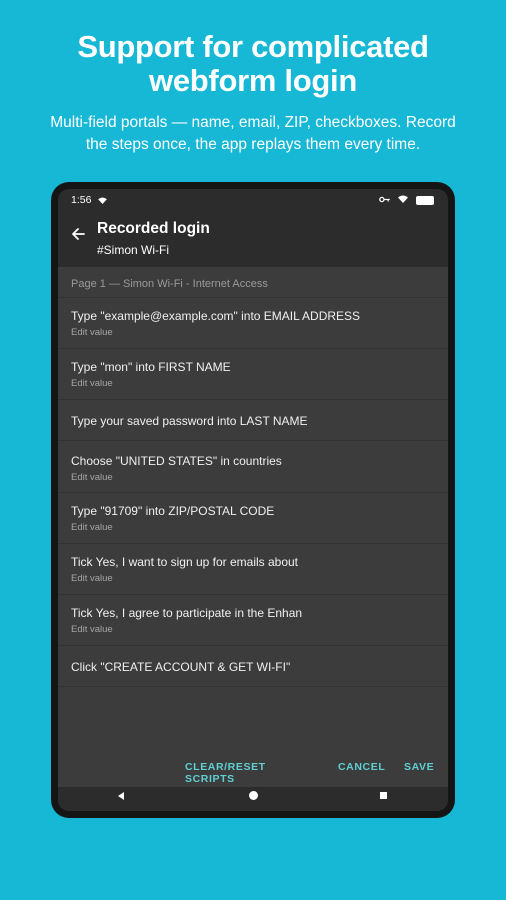  What do you see at coordinates (253, 200) in the screenshot?
I see `status-bar: 1:56` at bounding box center [253, 200].